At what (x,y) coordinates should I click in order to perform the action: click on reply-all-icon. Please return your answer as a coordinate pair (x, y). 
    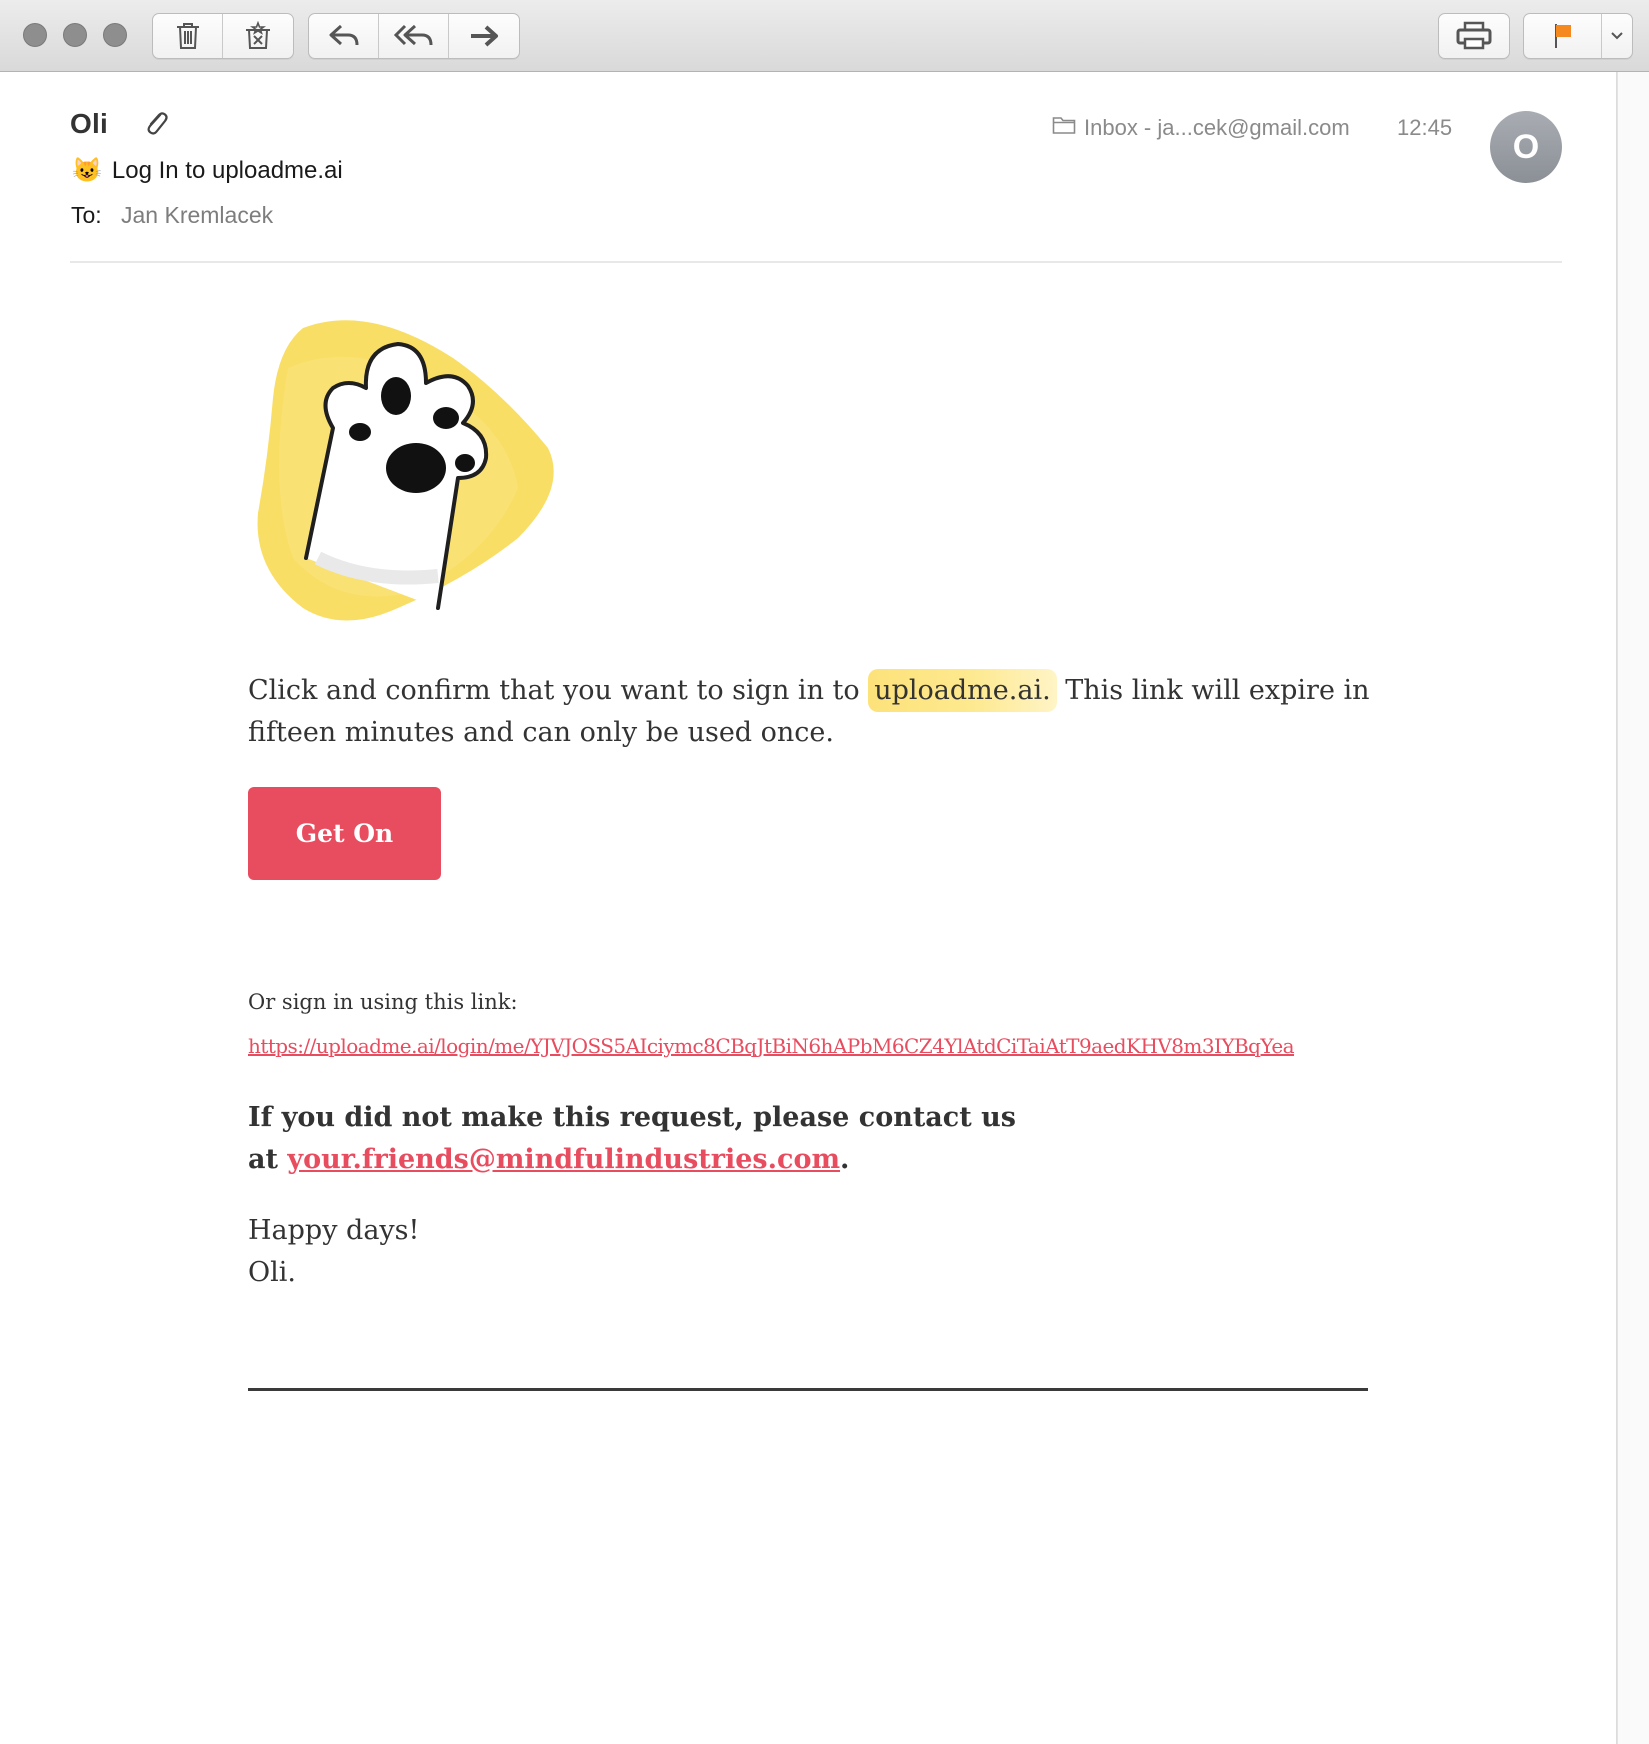
    Looking at the image, I should click on (414, 36).